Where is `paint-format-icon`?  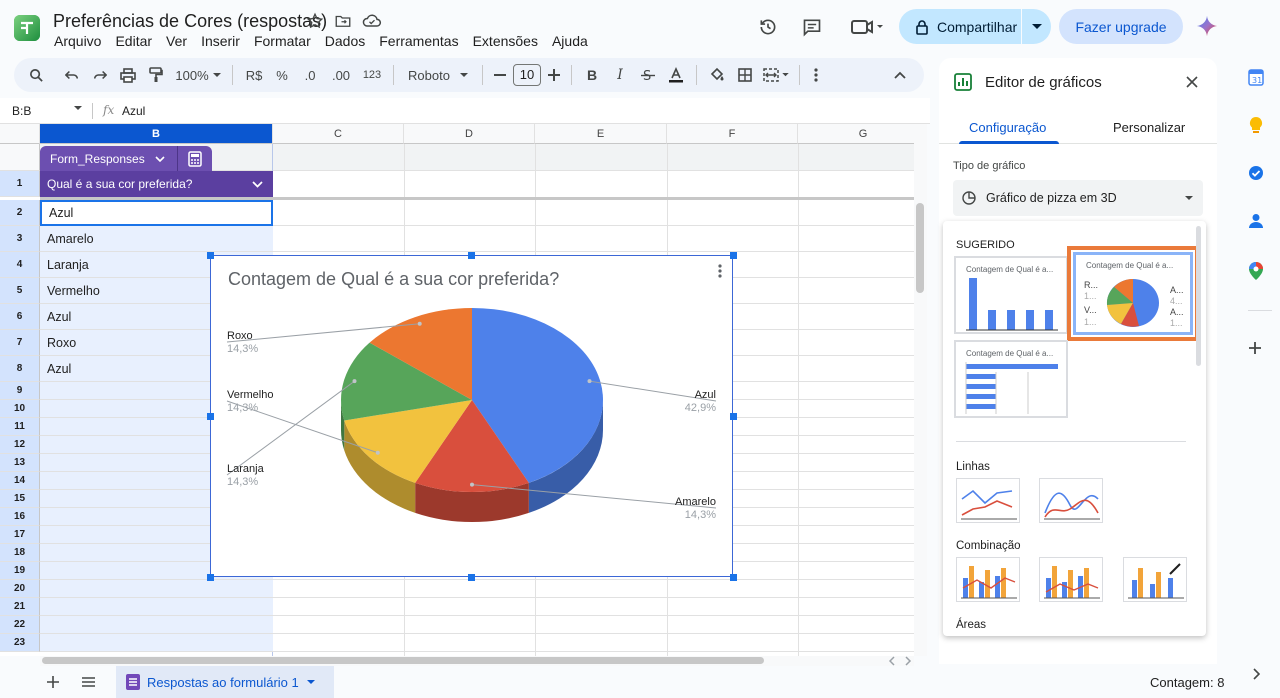 paint-format-icon is located at coordinates (156, 75).